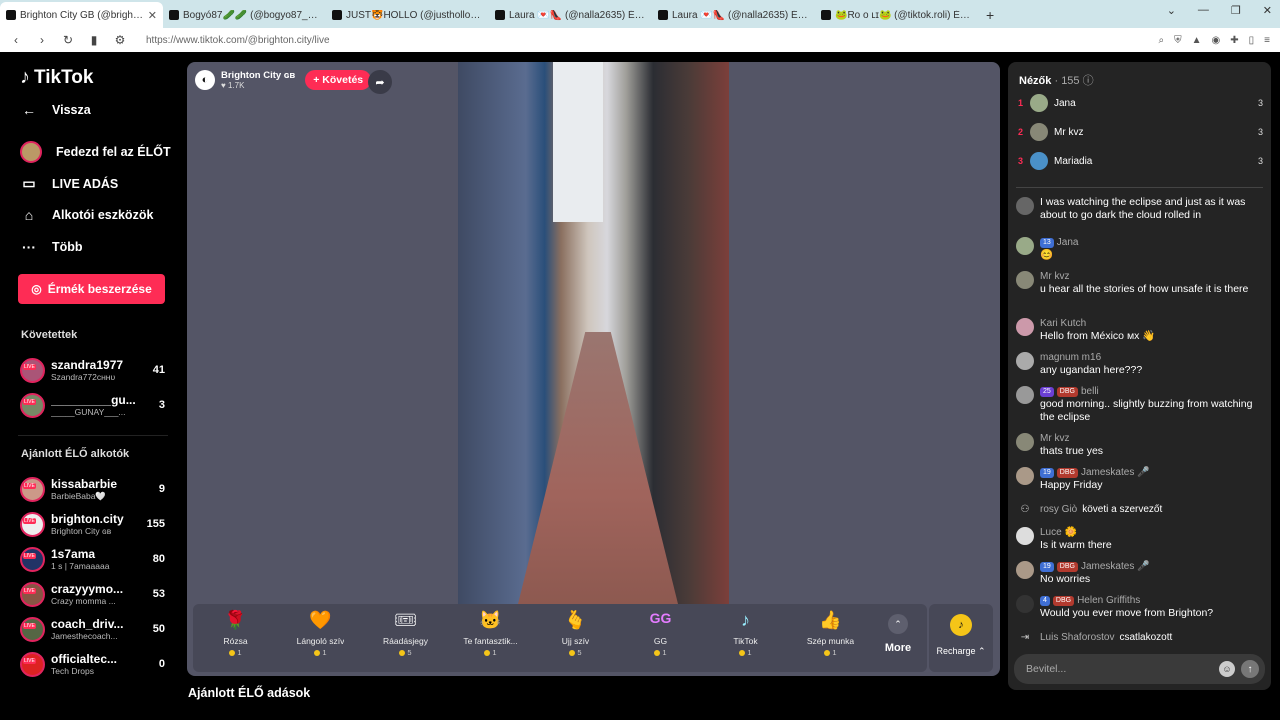  What do you see at coordinates (1236, 10) in the screenshot?
I see `restore-icon: ❐` at bounding box center [1236, 10].